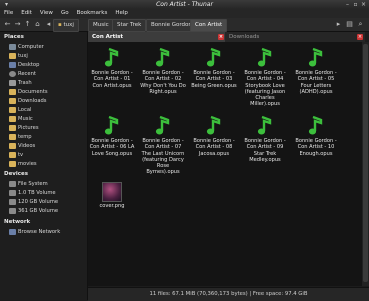  What do you see at coordinates (46, 13) in the screenshot?
I see `menu-view: View` at bounding box center [46, 13].